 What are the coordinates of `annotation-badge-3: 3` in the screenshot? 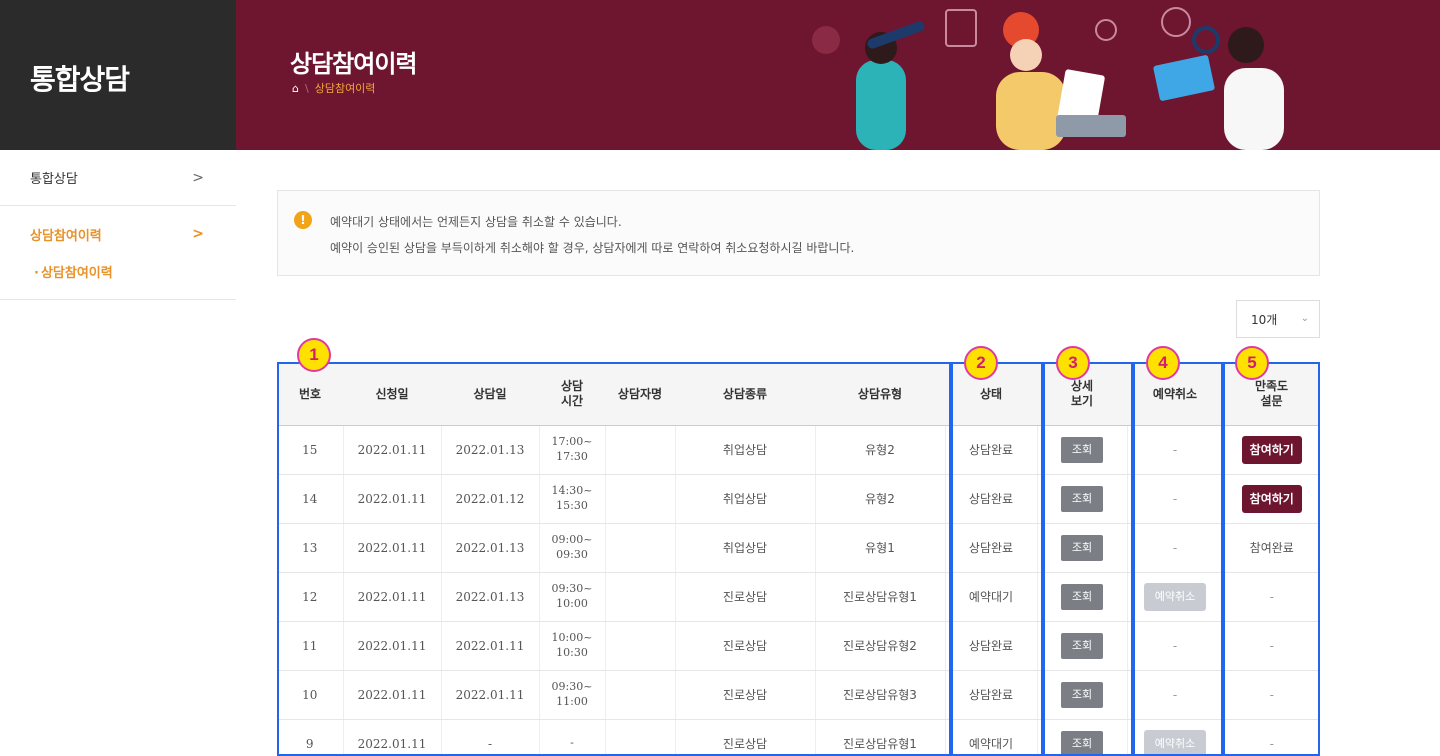 It's located at (1073, 363).